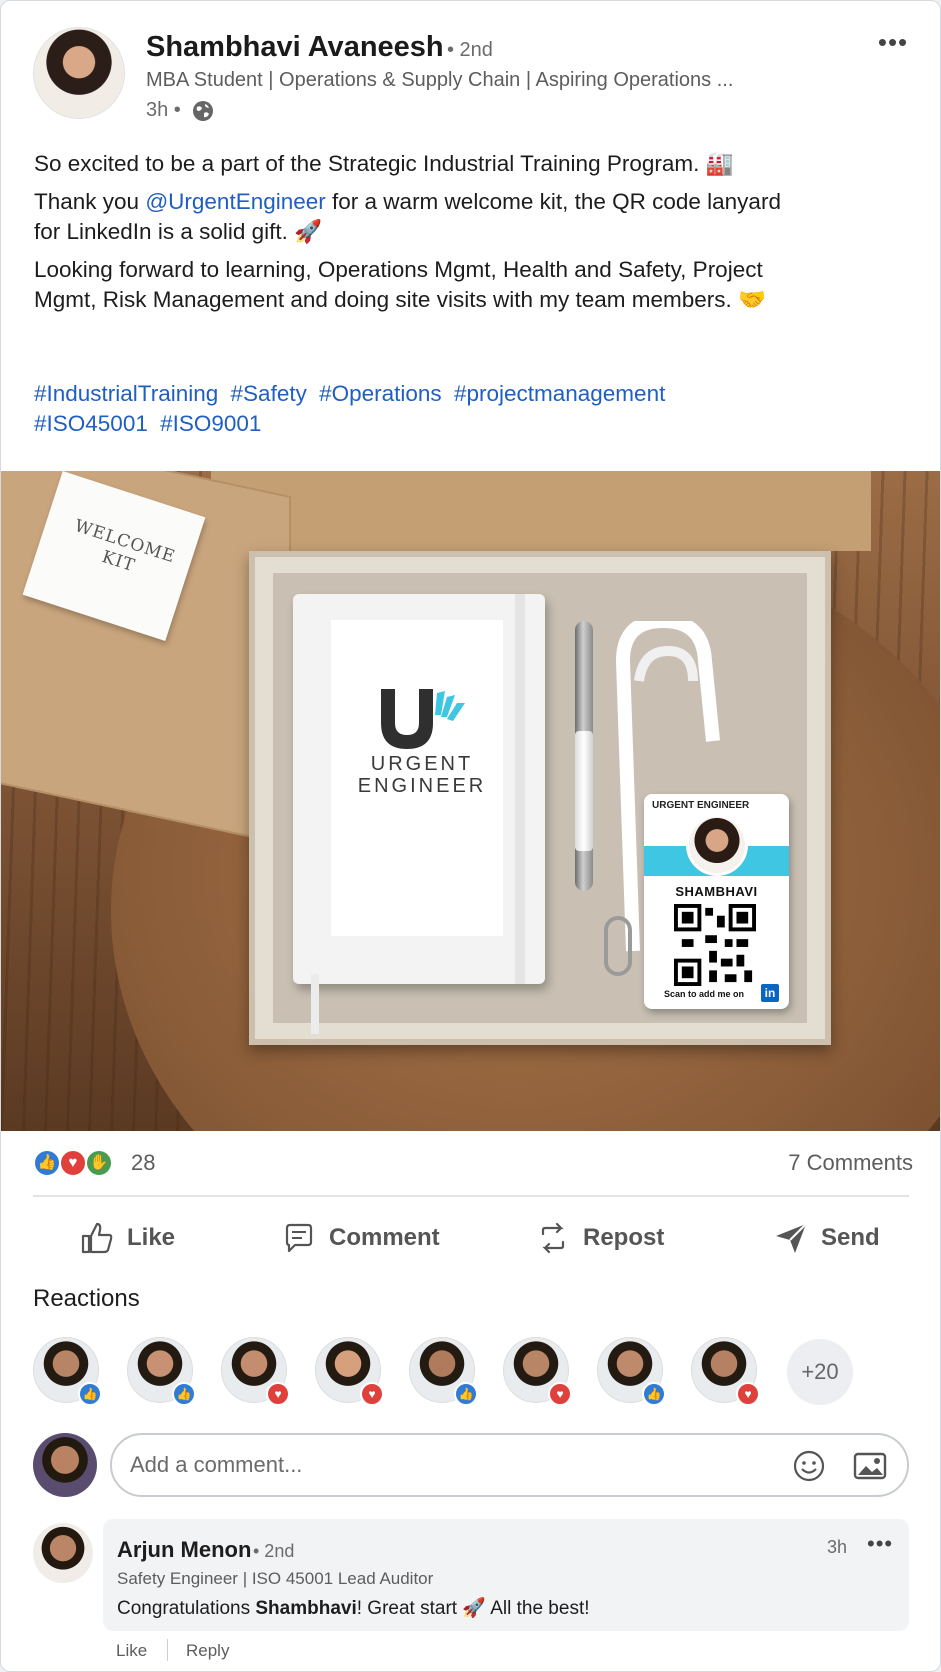 This screenshot has height=1672, width=941. I want to click on image-icon, so click(870, 1466).